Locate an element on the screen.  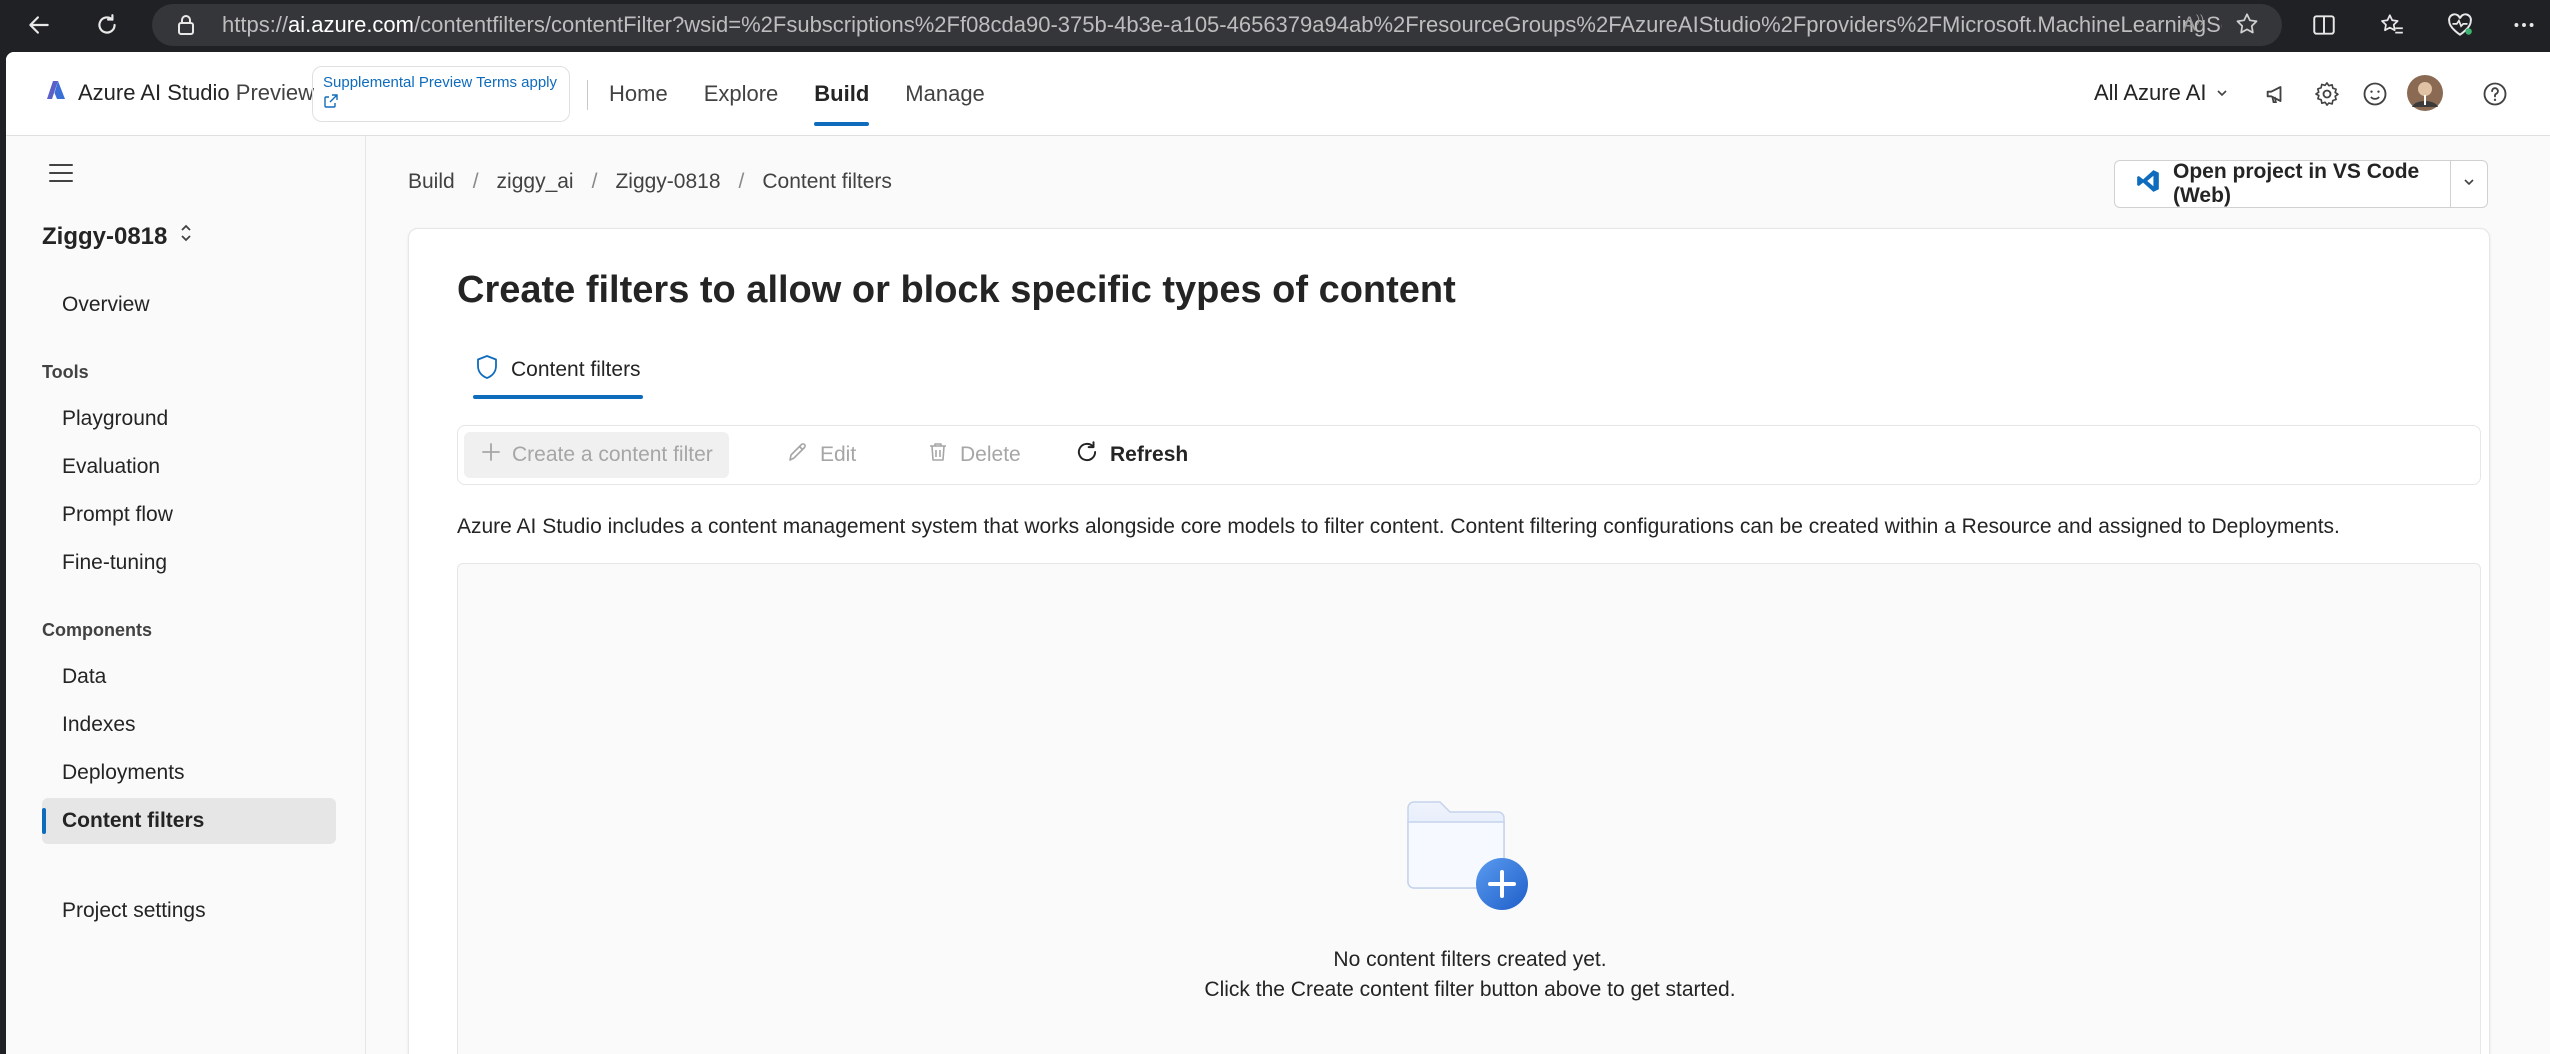
sidebar-item-evaluation: Evaluation is located at coordinates (189, 467).